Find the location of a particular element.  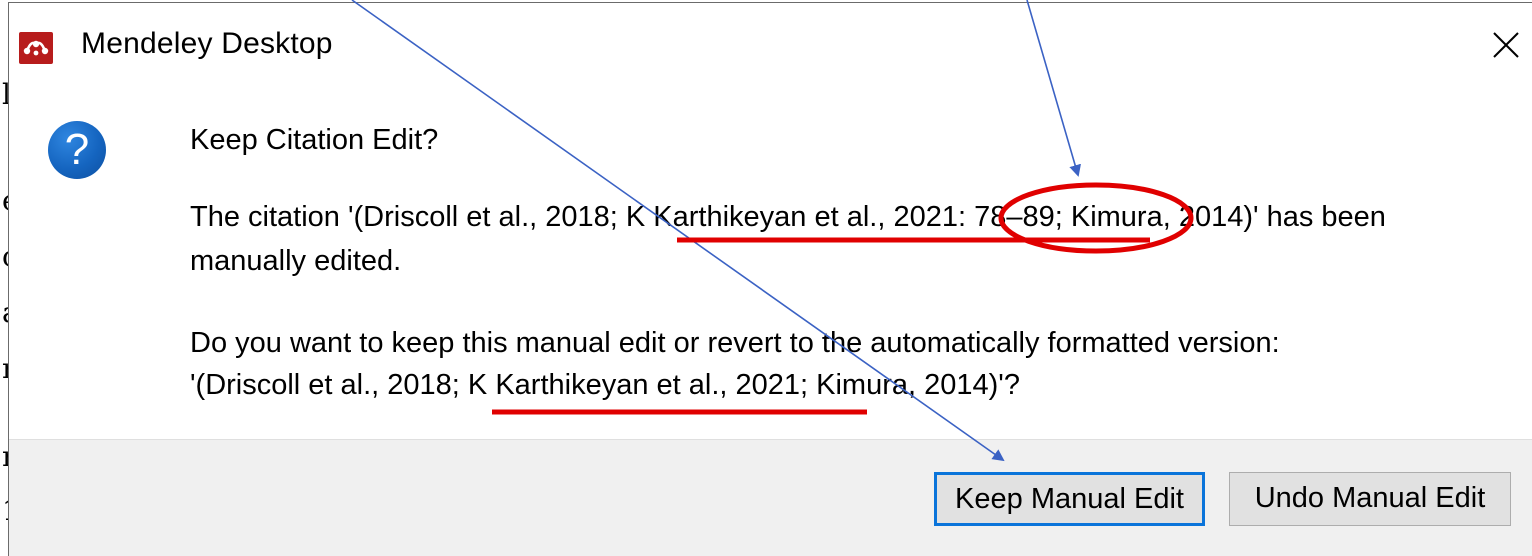

close-button is located at coordinates (1507, 45).